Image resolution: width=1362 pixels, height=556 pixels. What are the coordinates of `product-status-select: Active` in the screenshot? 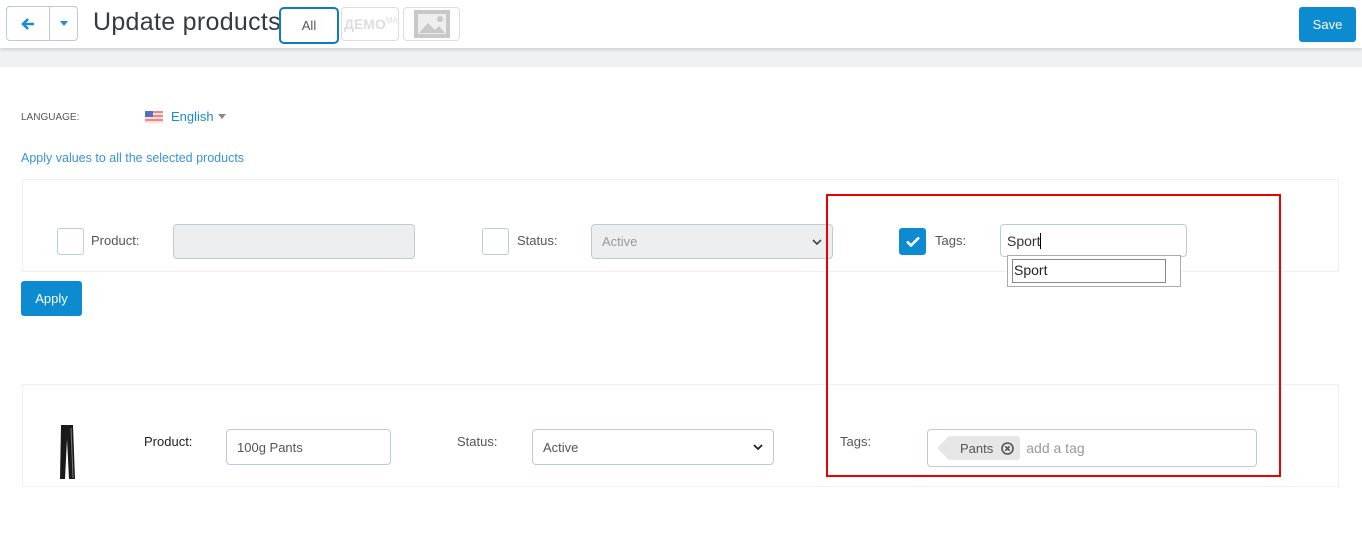 It's located at (653, 447).